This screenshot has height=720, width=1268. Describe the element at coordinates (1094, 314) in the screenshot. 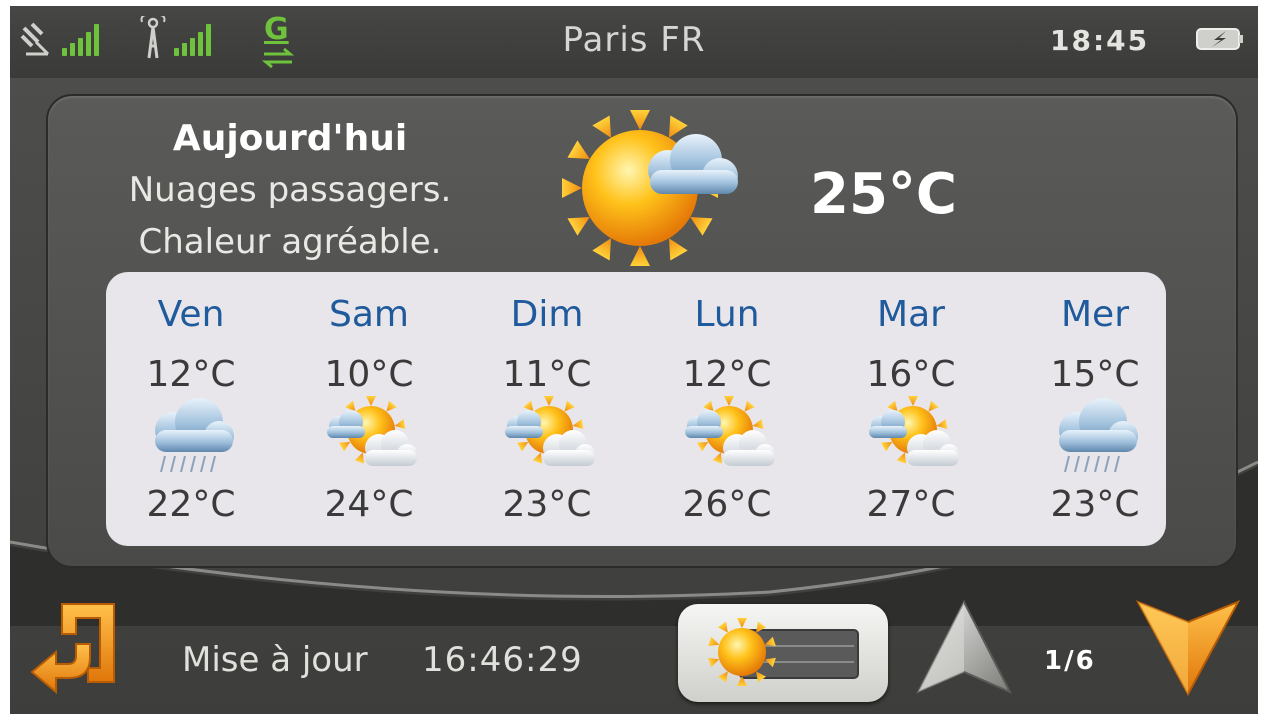

I see `forecast-day-name: Mer` at that location.